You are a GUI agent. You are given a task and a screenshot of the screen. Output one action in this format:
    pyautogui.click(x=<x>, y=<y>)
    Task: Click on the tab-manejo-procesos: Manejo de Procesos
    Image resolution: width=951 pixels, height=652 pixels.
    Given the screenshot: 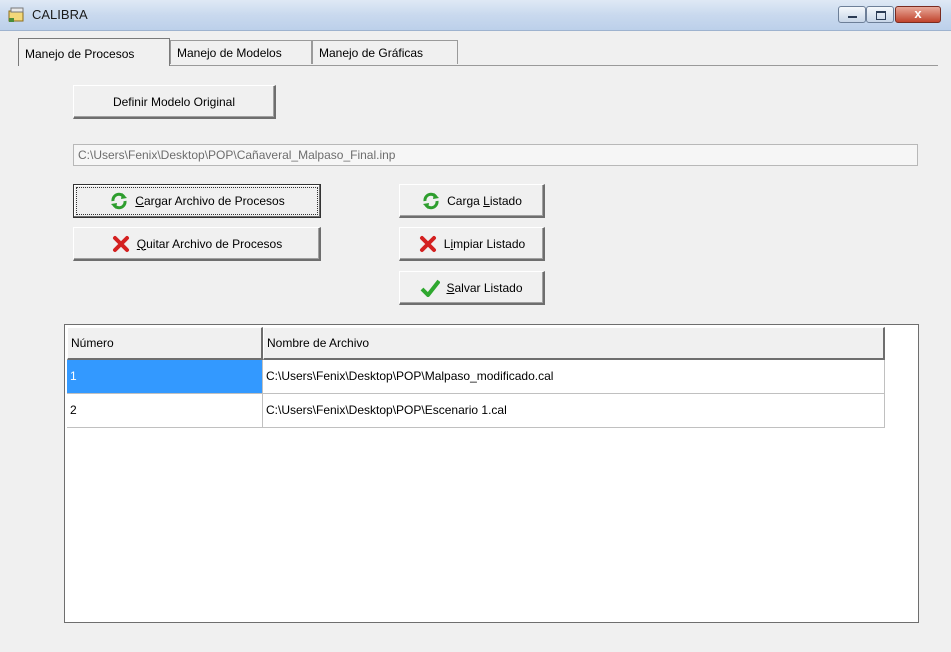 What is the action you would take?
    pyautogui.click(x=94, y=52)
    